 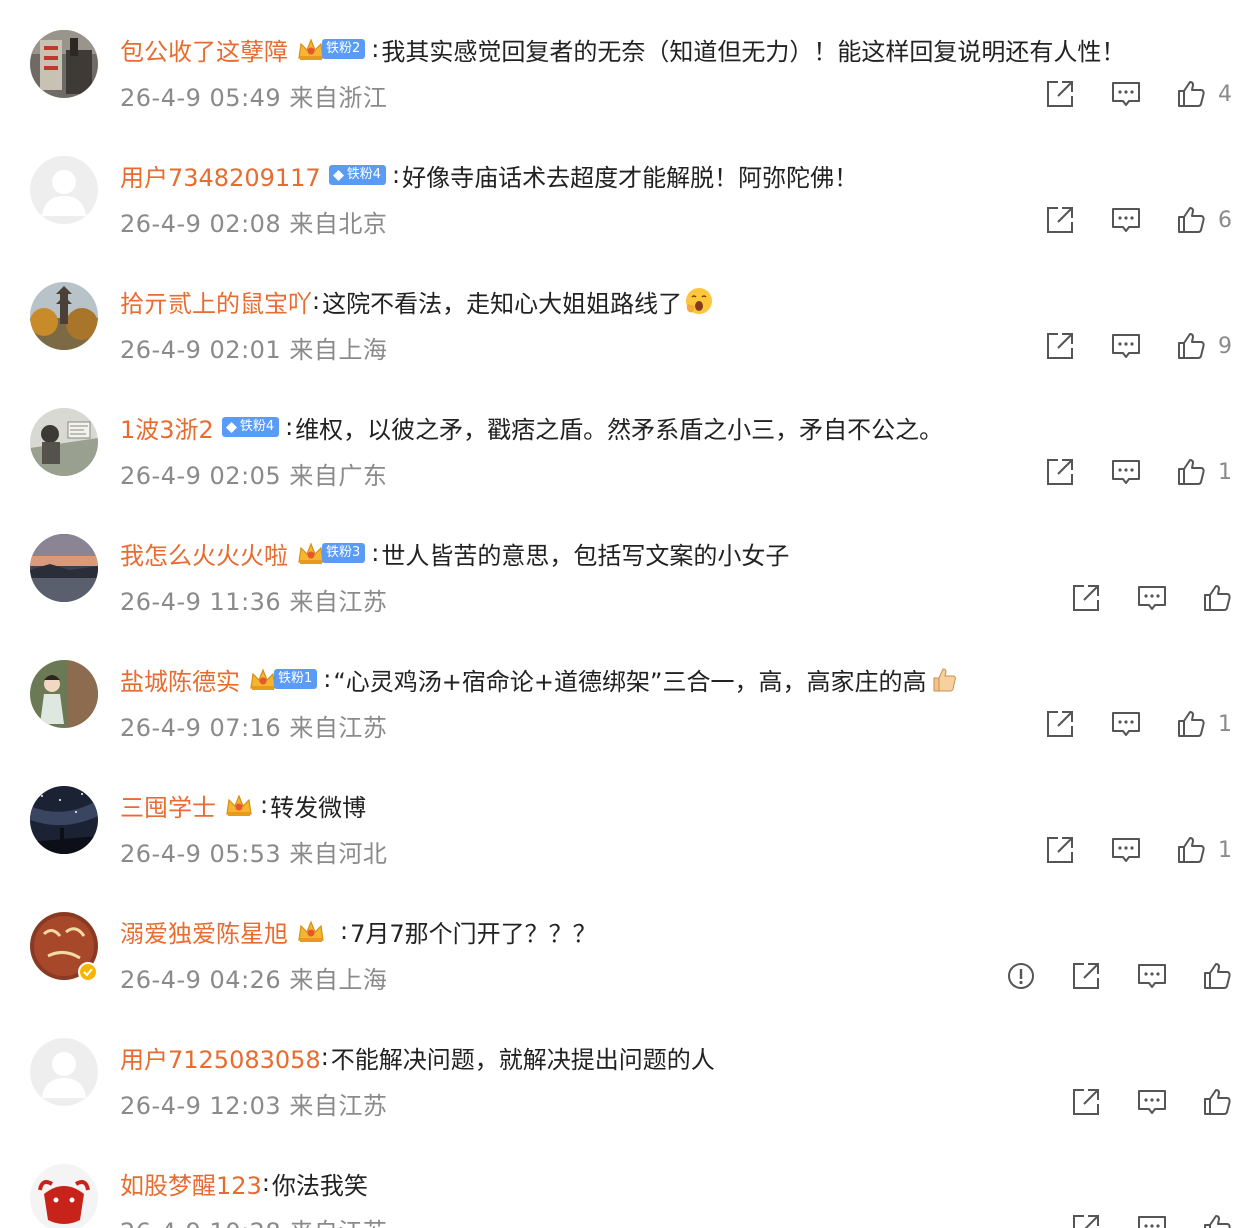 What do you see at coordinates (417, 1057) in the screenshot?
I see `comment-line: 用户7125083058 : 不能解决问题，就解决提出问题的人` at bounding box center [417, 1057].